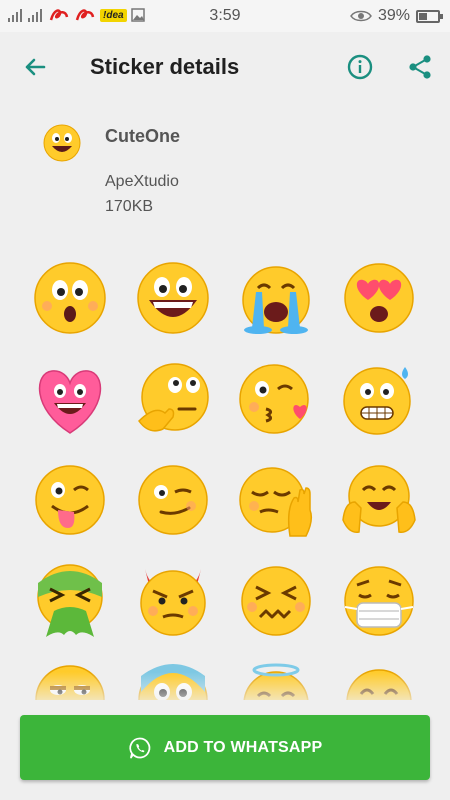 The width and height of the screenshot is (450, 800). Describe the element at coordinates (35, 67) in the screenshot. I see `arrow-left-icon` at that location.